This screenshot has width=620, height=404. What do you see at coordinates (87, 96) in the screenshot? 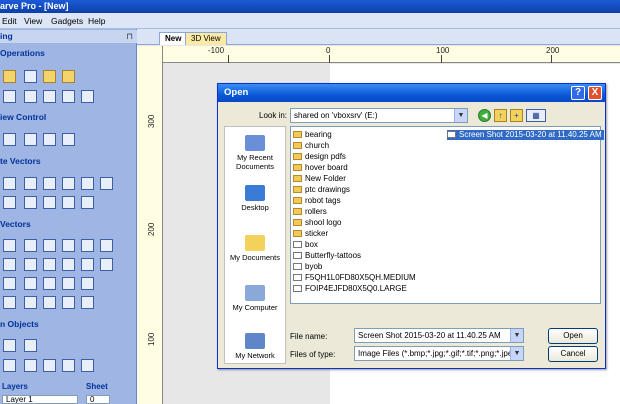
I see `redo-icon` at bounding box center [87, 96].